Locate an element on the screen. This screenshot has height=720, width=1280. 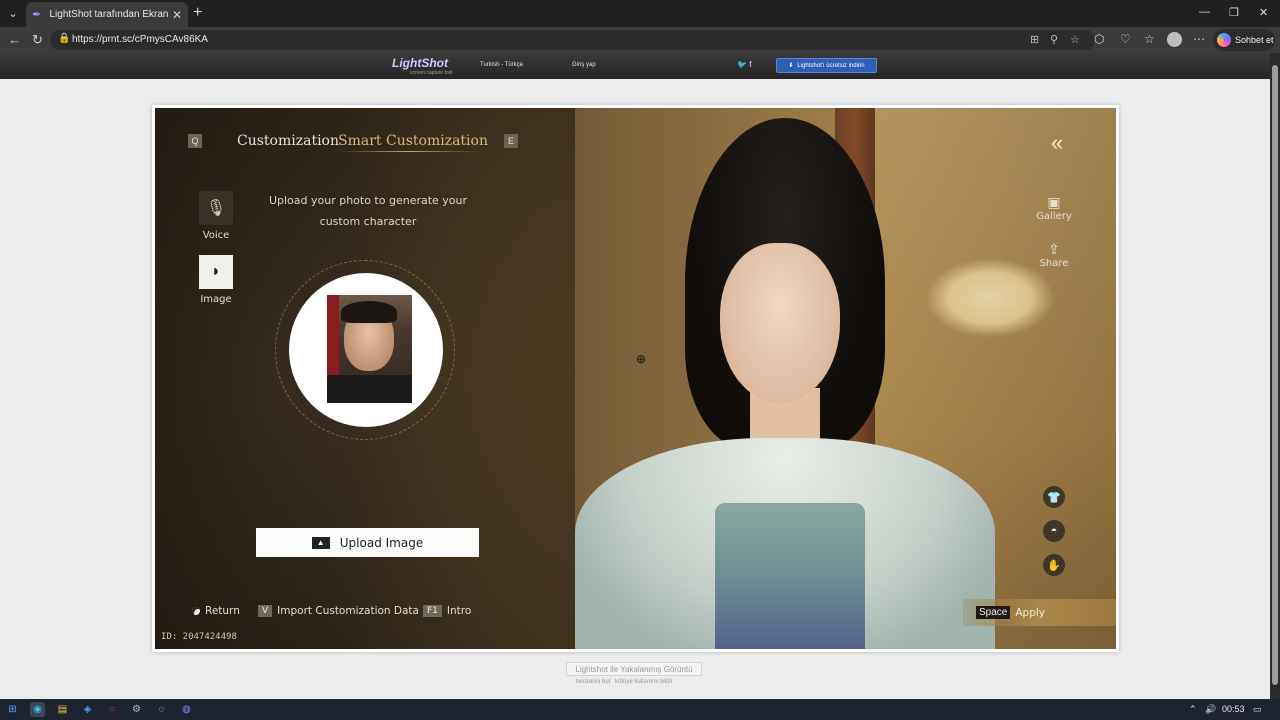
photo-shirt is located at coordinates (369, 389).